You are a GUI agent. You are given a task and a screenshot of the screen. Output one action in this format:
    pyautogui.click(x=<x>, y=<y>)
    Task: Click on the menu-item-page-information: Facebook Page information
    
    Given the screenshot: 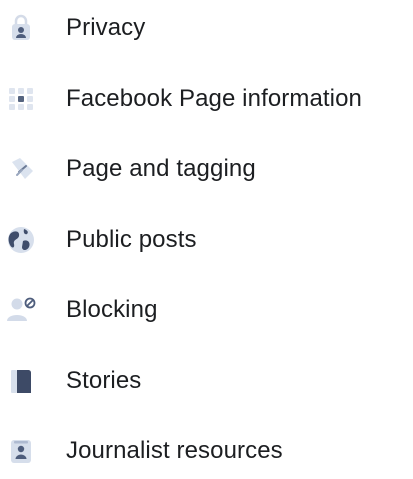 What is the action you would take?
    pyautogui.click(x=206, y=99)
    